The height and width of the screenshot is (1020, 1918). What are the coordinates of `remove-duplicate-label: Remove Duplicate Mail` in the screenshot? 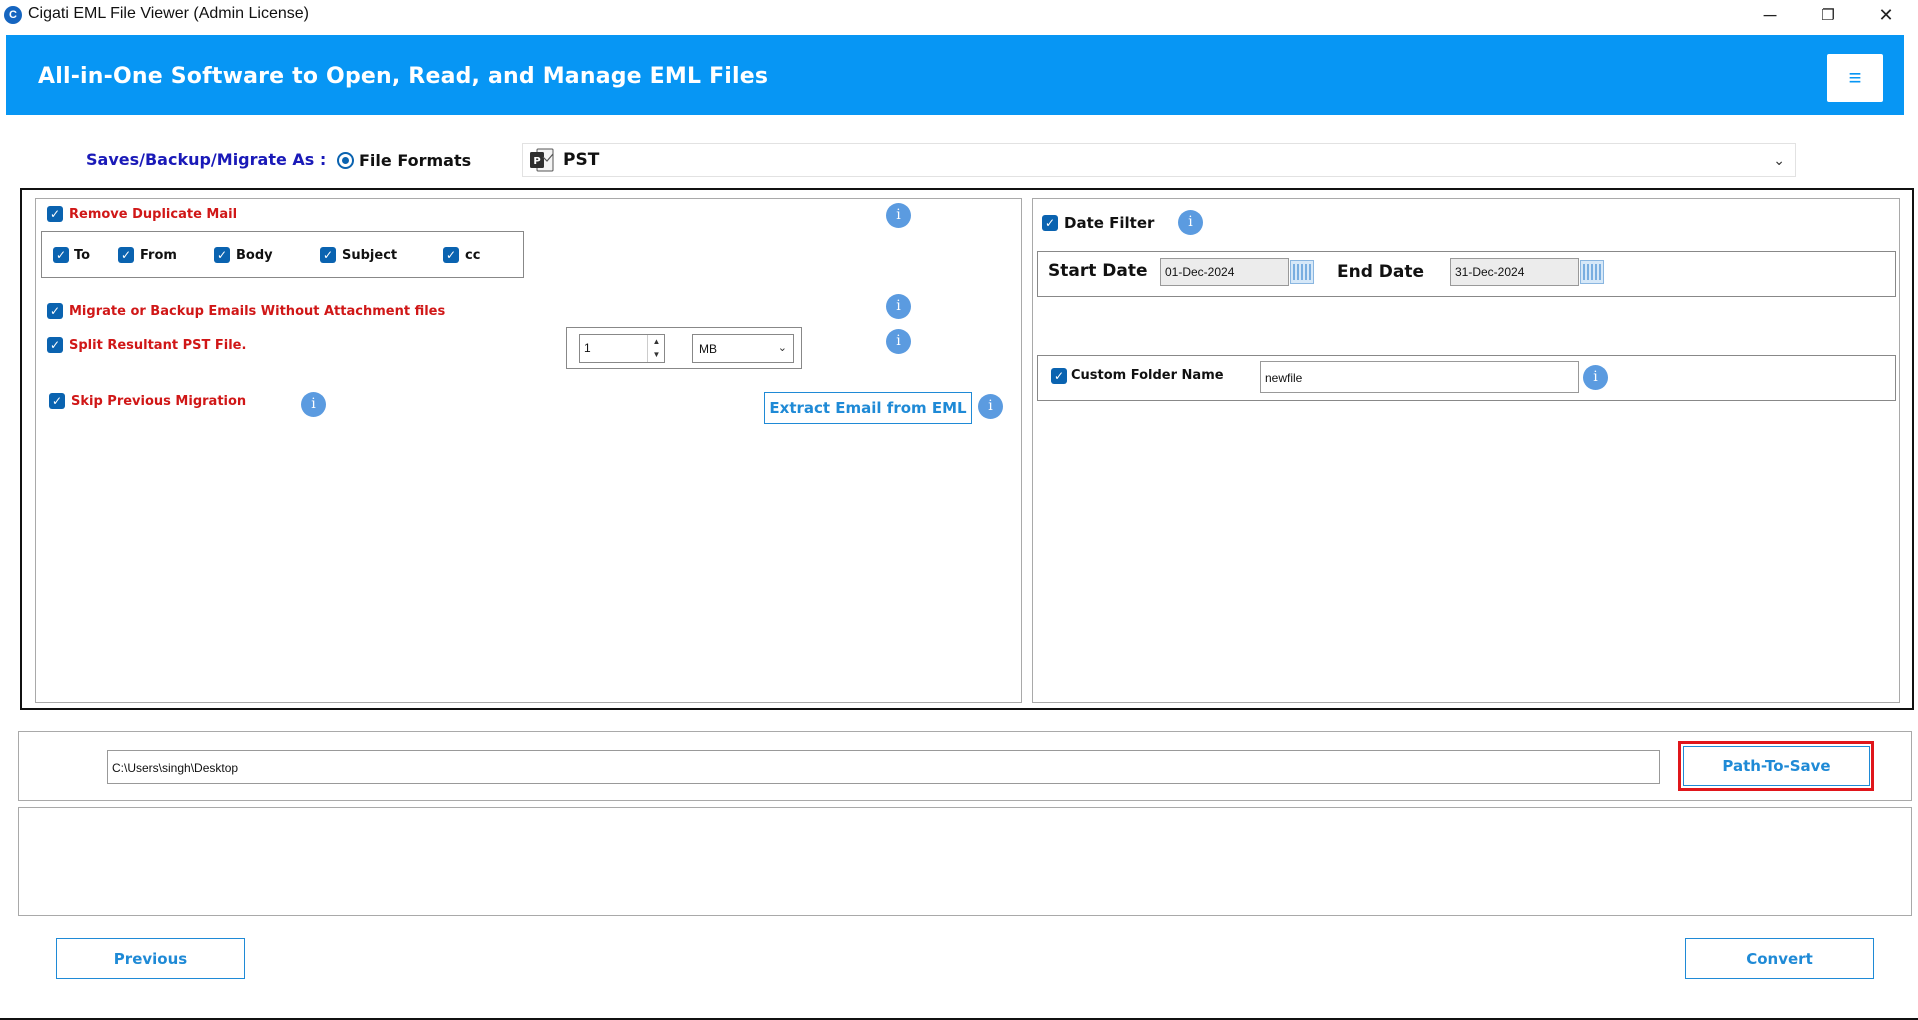 It's located at (153, 214).